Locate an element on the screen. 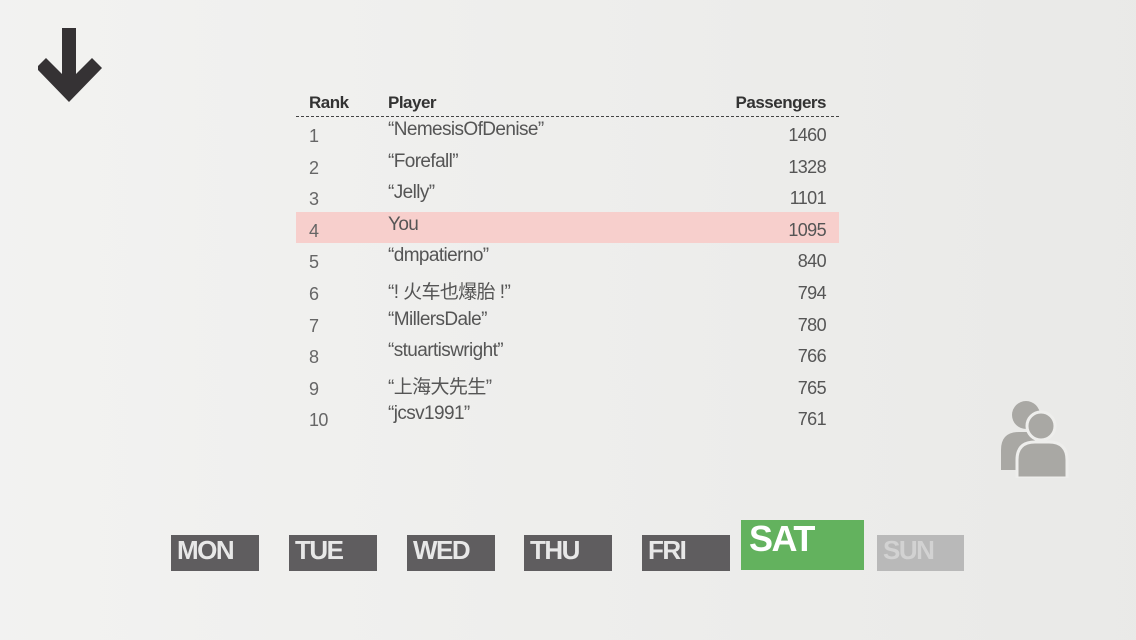 This screenshot has width=1136, height=640. day-button-mon: MON is located at coordinates (215, 553).